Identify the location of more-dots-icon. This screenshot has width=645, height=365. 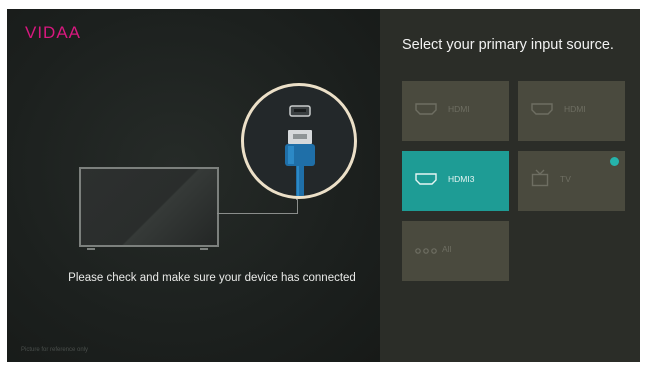
(426, 251).